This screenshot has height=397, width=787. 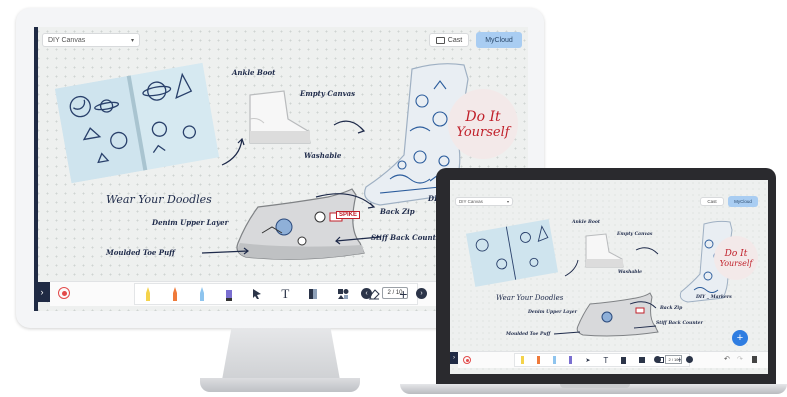 I want to click on laptop-record-button, so click(x=467, y=360).